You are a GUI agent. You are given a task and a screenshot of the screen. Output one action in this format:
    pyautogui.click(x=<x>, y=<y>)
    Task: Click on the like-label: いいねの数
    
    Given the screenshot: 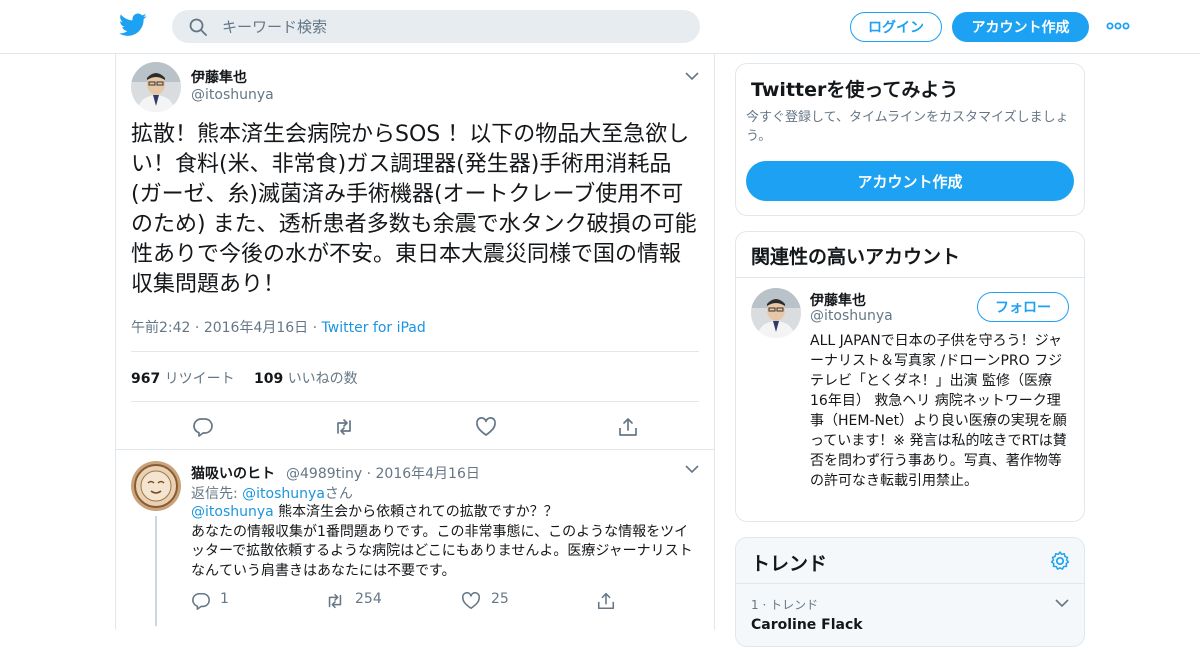 What is the action you would take?
    pyautogui.click(x=322, y=379)
    